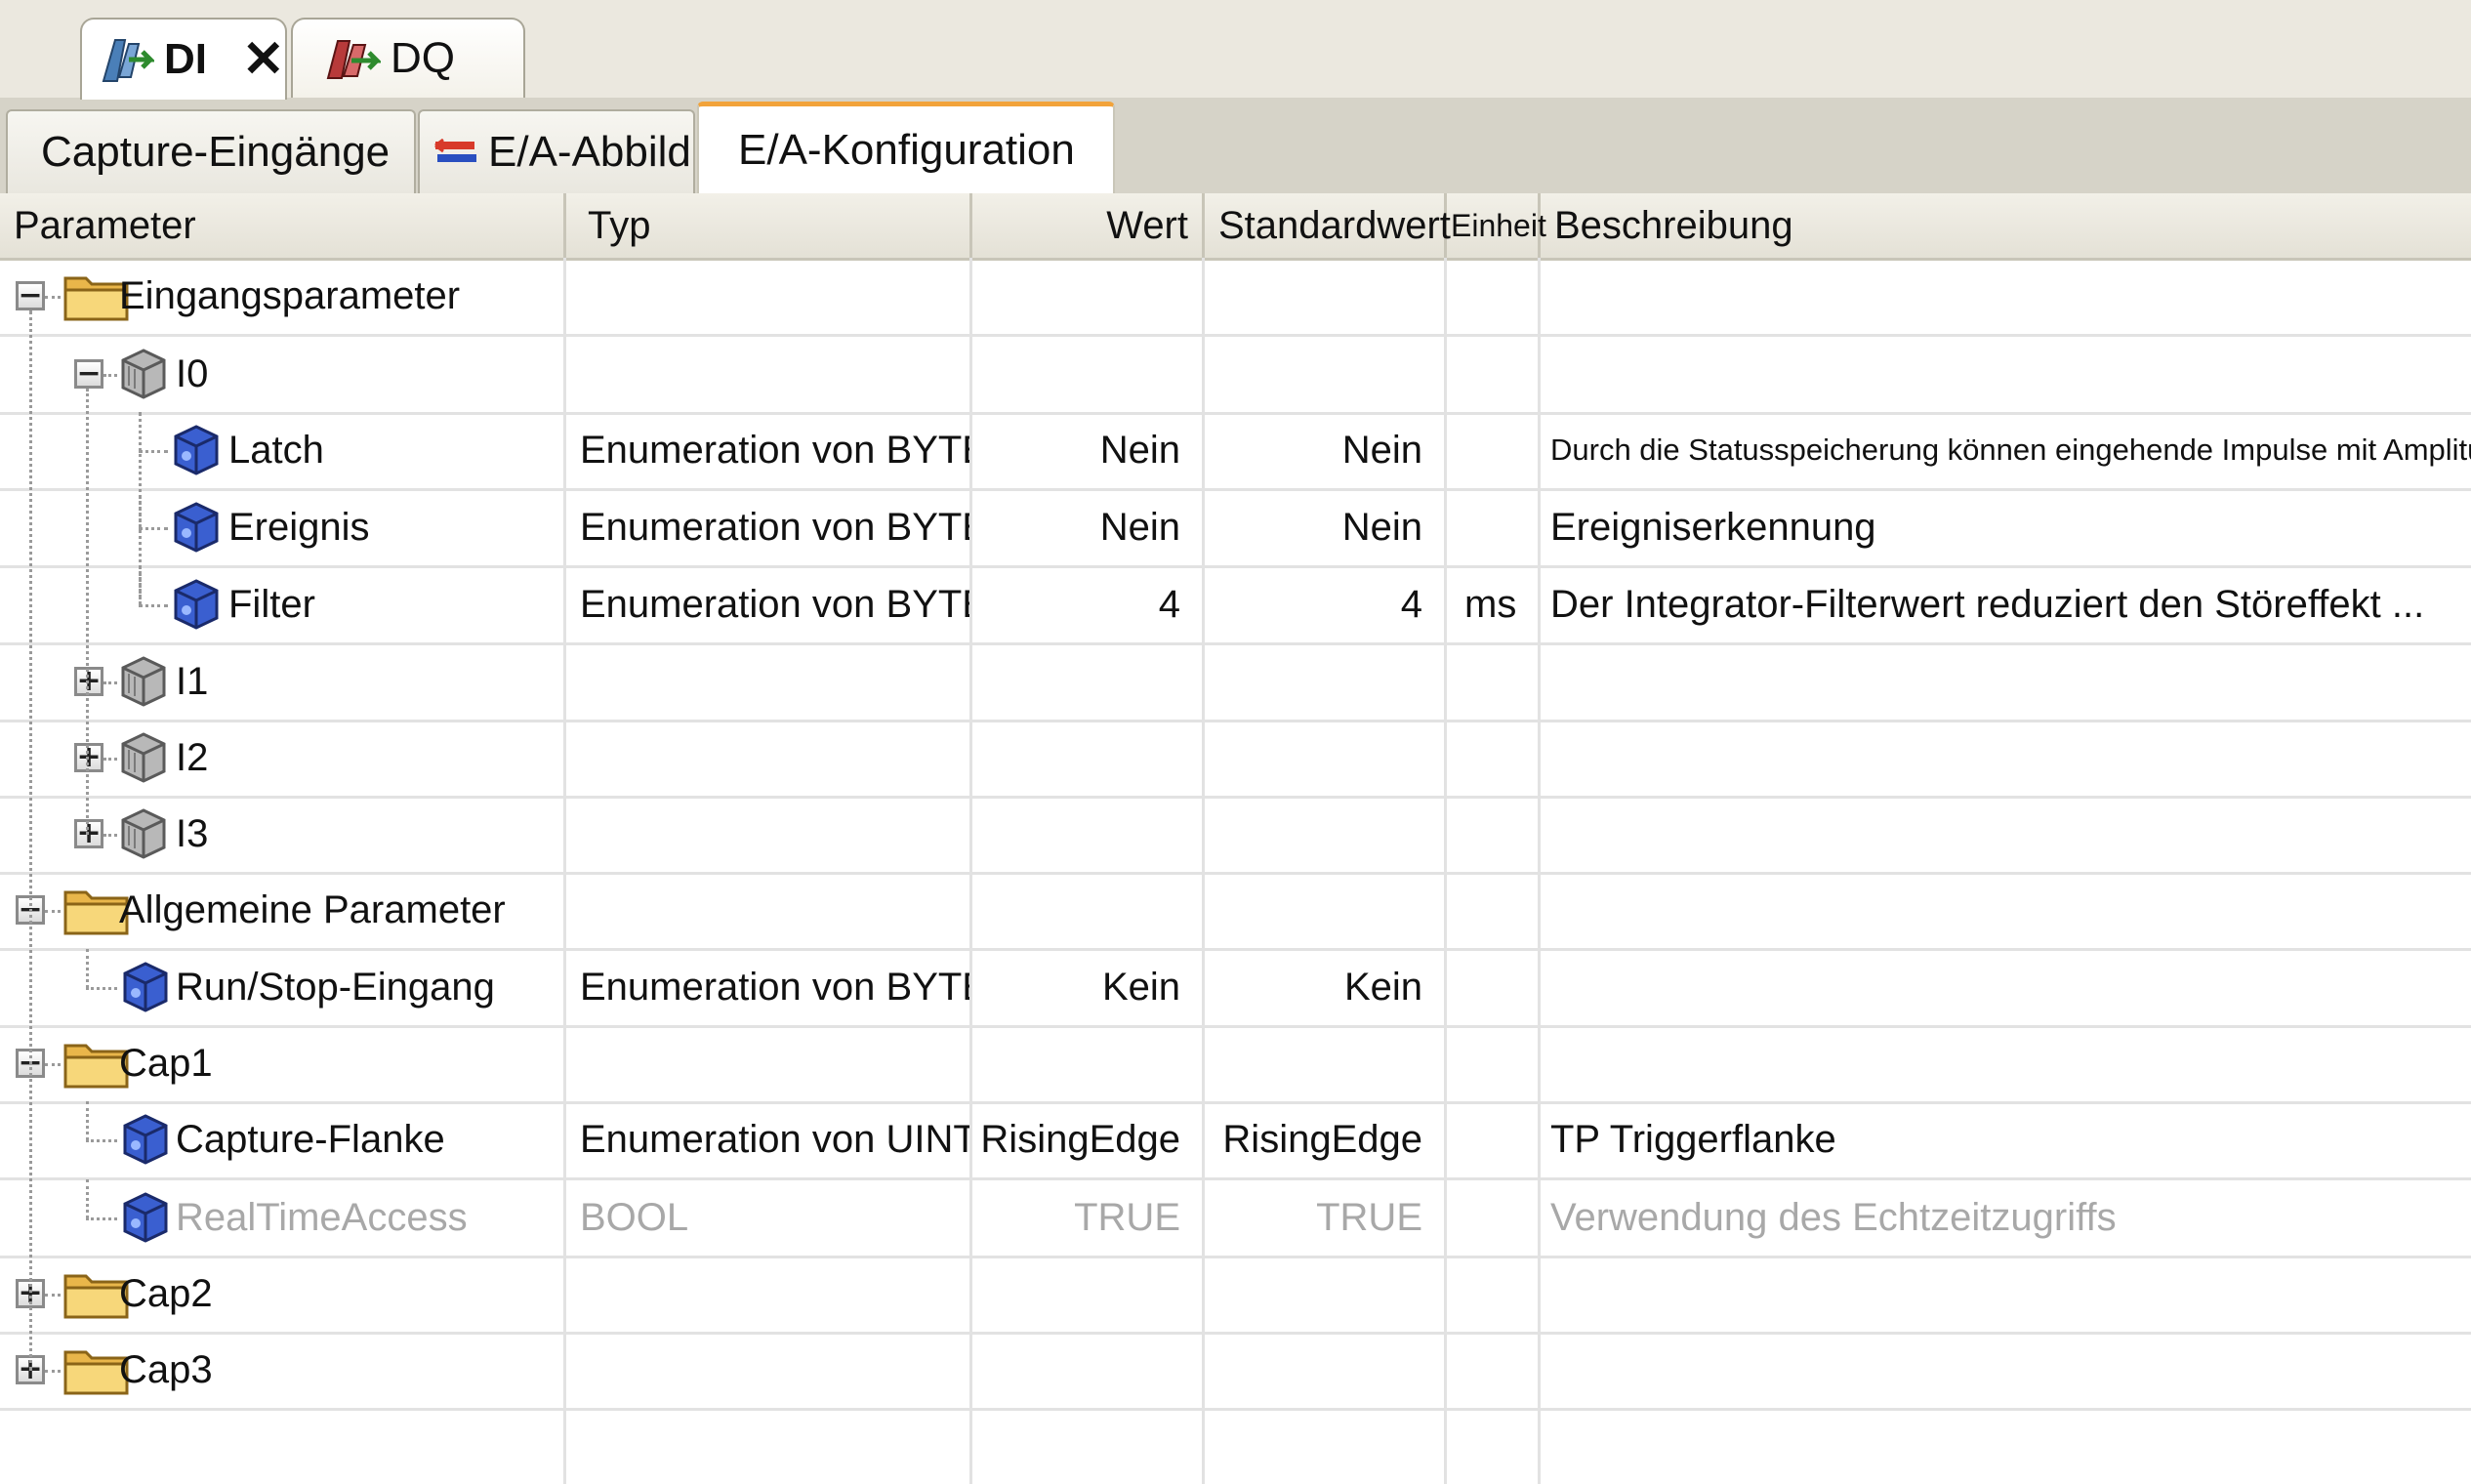 This screenshot has height=1484, width=2471. Describe the element at coordinates (271, 604) in the screenshot. I see `parameter-name: Filter` at that location.